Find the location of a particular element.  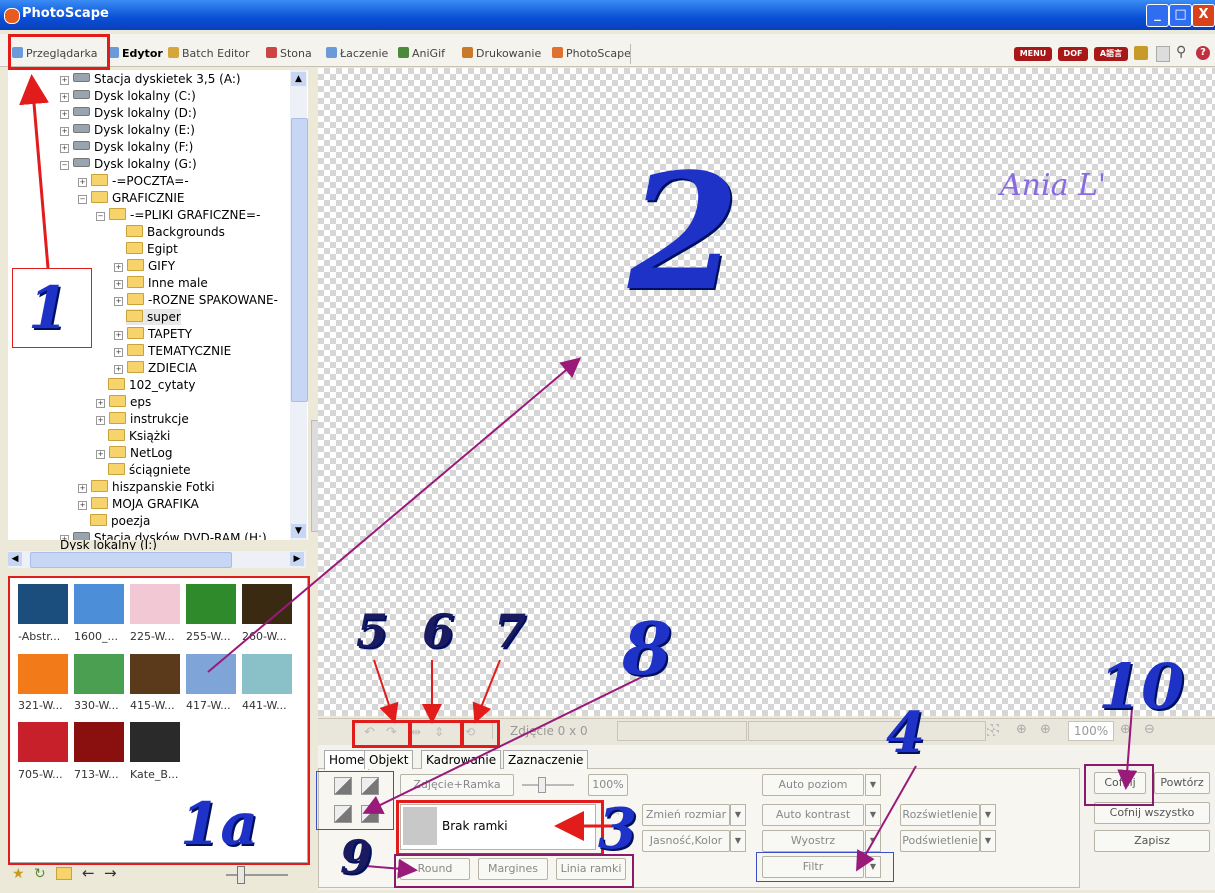

annotation-number-5: 5 is located at coordinates (372, 631).